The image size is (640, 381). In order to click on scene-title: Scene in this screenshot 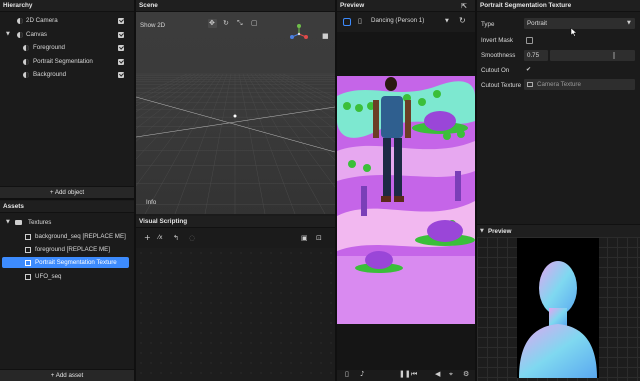, I will do `click(148, 5)`.